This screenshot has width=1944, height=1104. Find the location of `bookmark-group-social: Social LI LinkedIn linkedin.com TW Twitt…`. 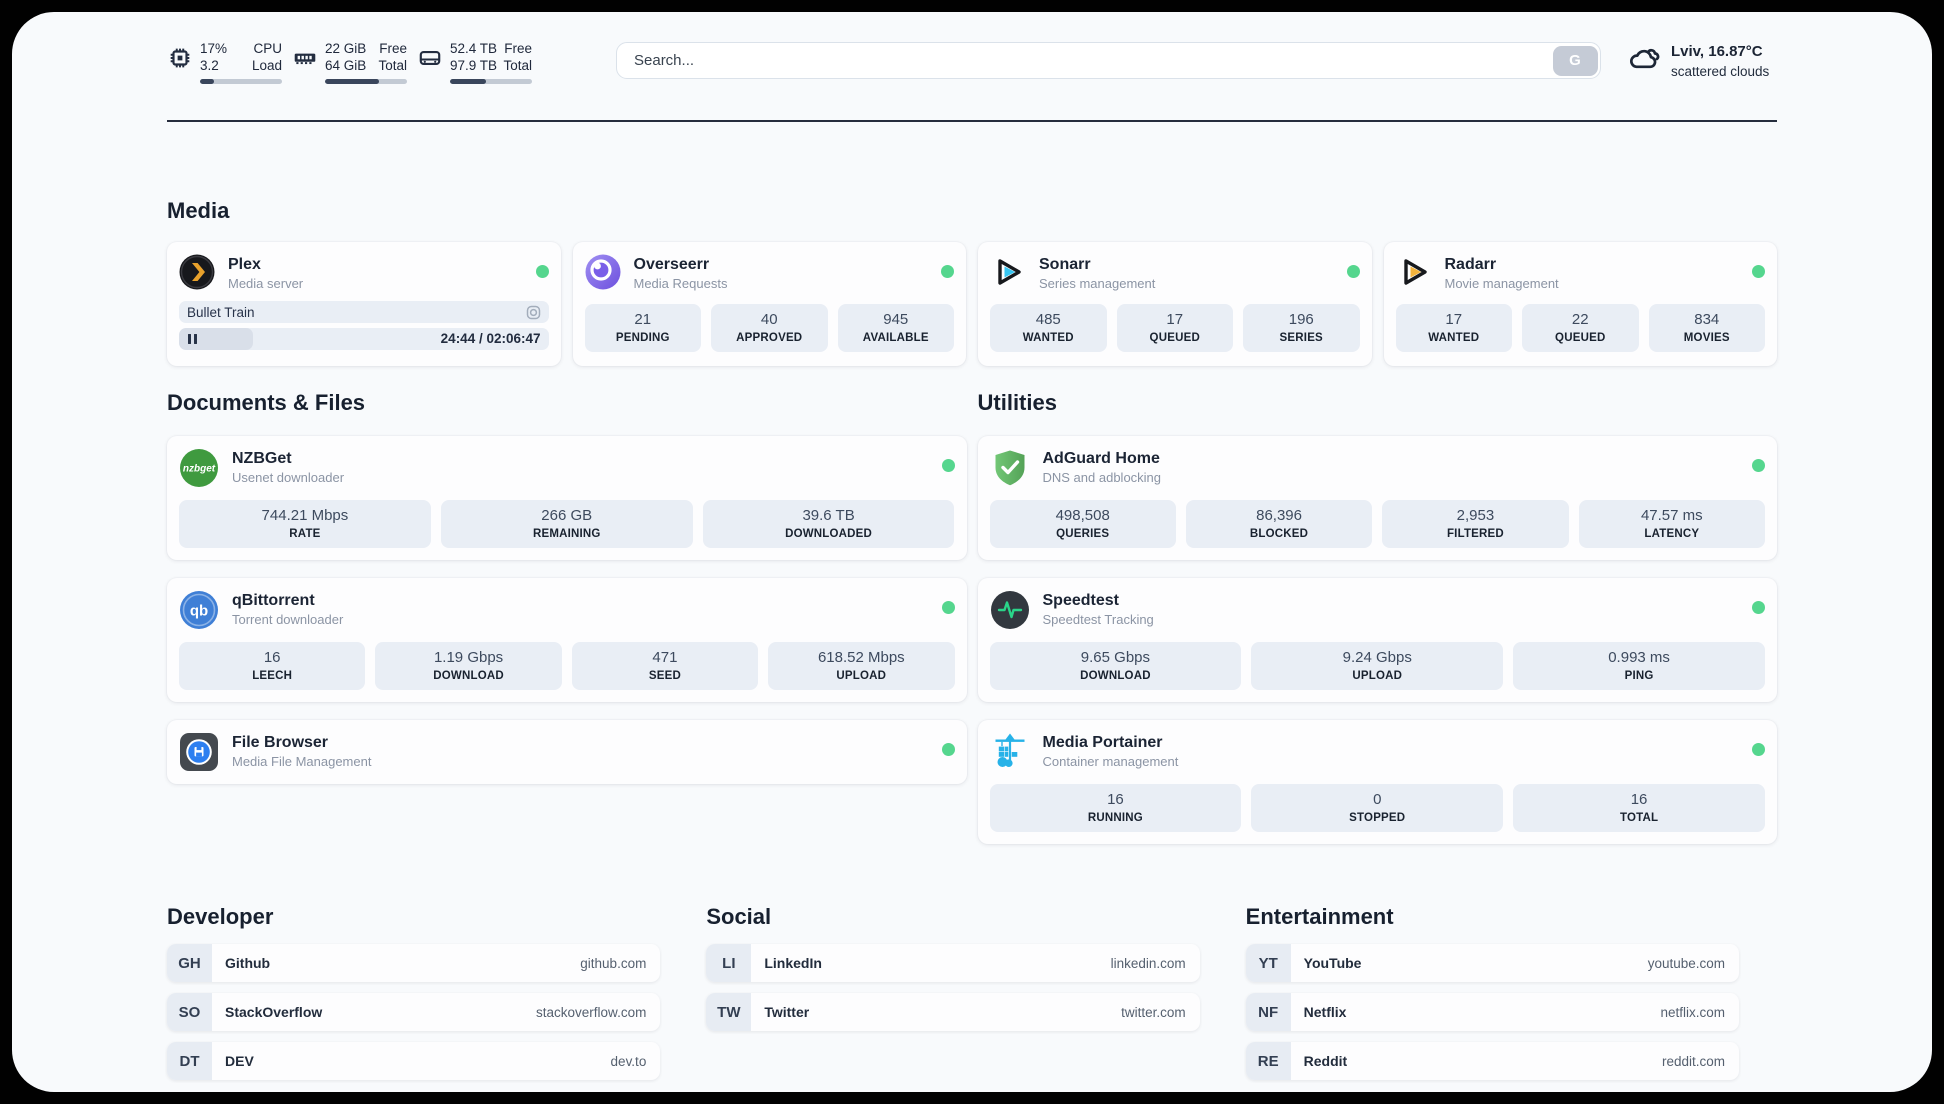

bookmark-group-social: Social LI LinkedIn linkedin.com TW Twitt… is located at coordinates (953, 973).